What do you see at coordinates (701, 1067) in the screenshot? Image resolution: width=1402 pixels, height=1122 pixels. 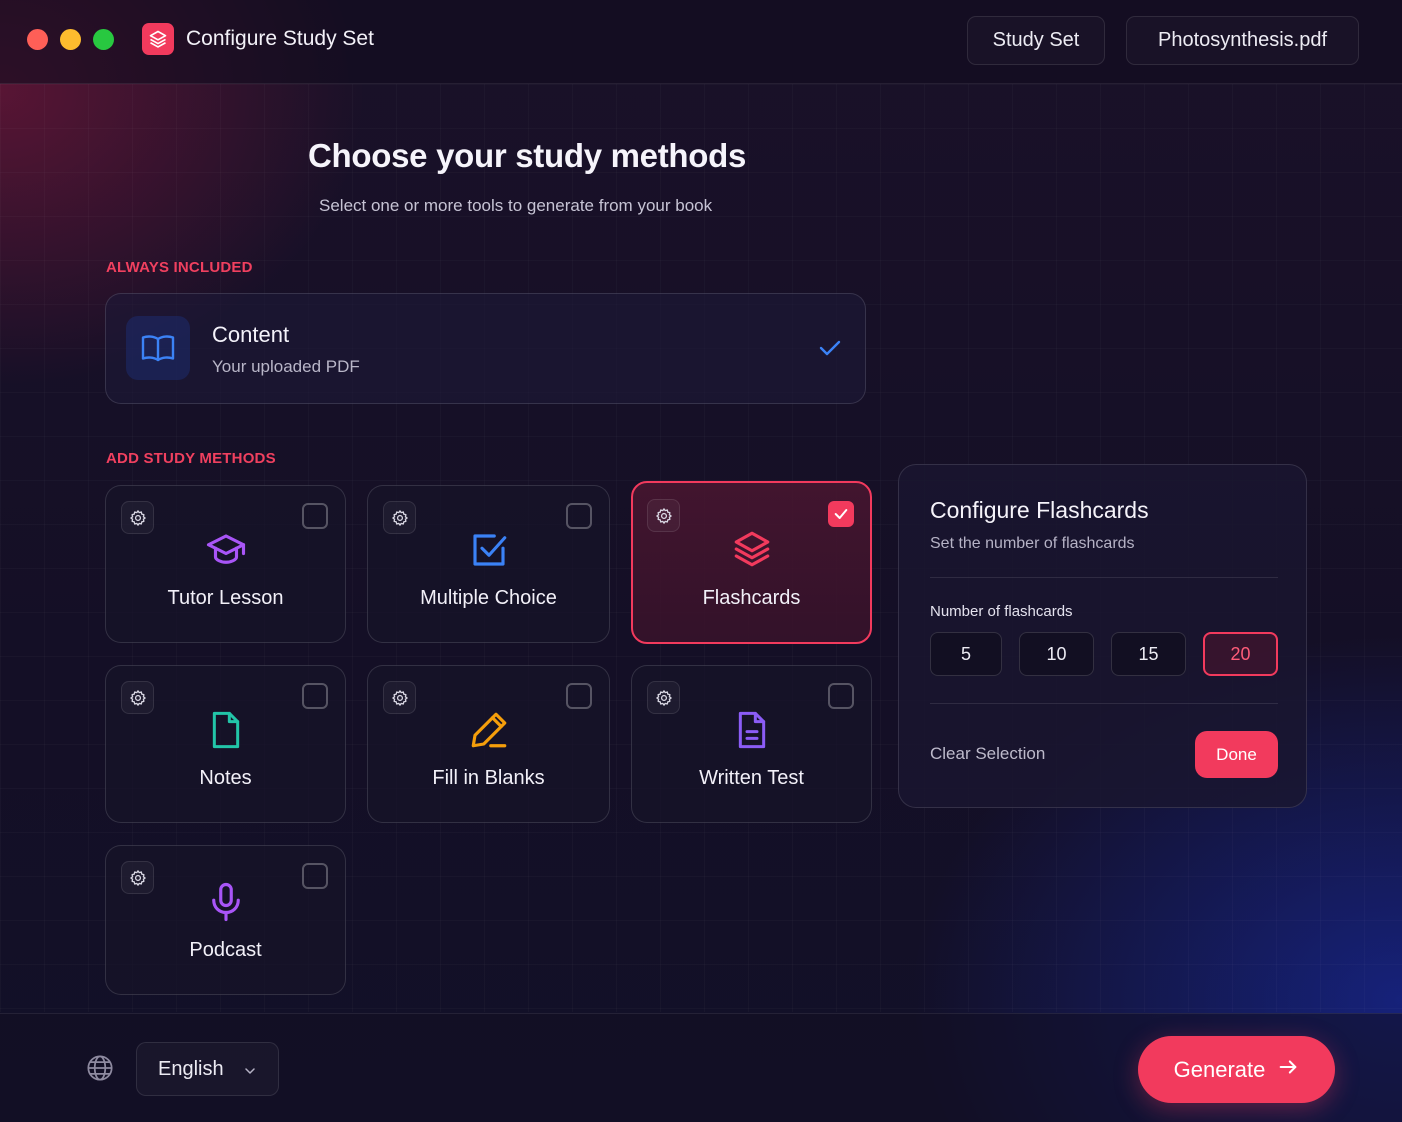 I see `footer: English Generate` at bounding box center [701, 1067].